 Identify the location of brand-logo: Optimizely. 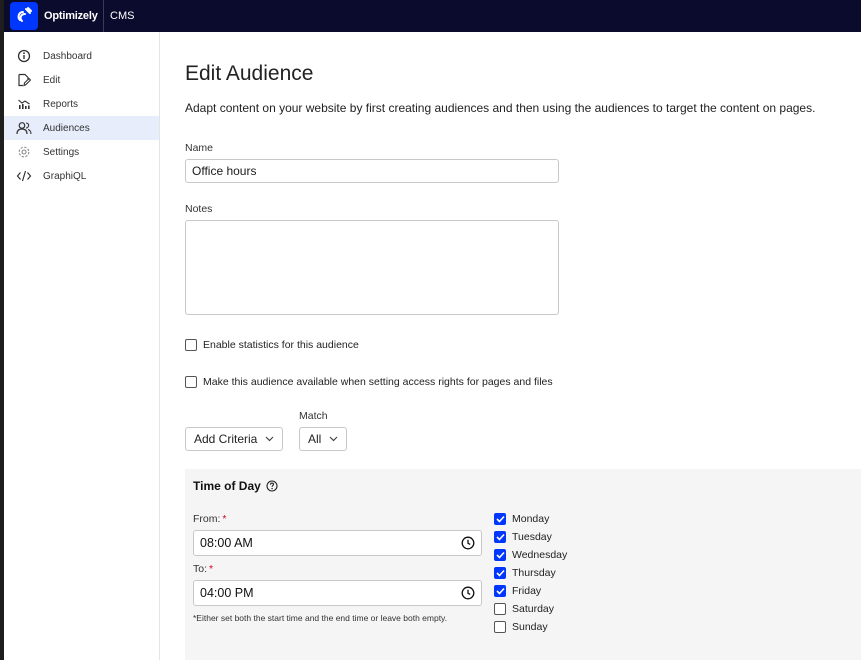
(54, 16).